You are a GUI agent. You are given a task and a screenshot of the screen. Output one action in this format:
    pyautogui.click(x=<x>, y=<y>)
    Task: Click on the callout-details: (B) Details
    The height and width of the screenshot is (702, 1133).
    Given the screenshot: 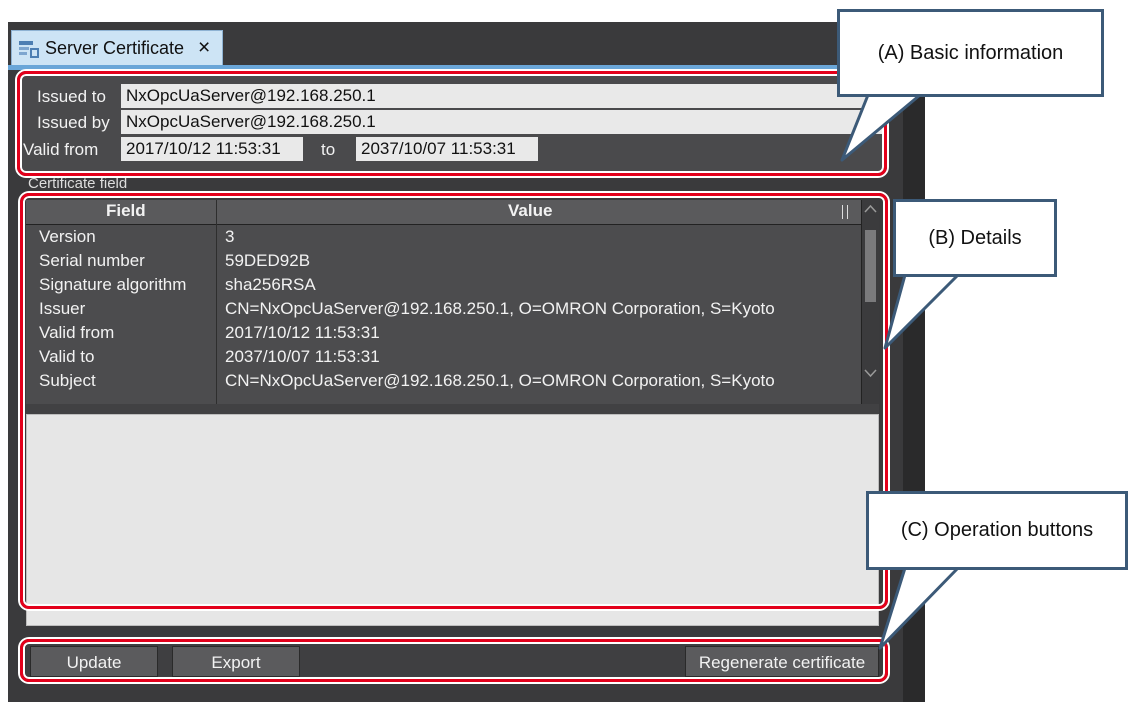 What is the action you would take?
    pyautogui.click(x=975, y=238)
    